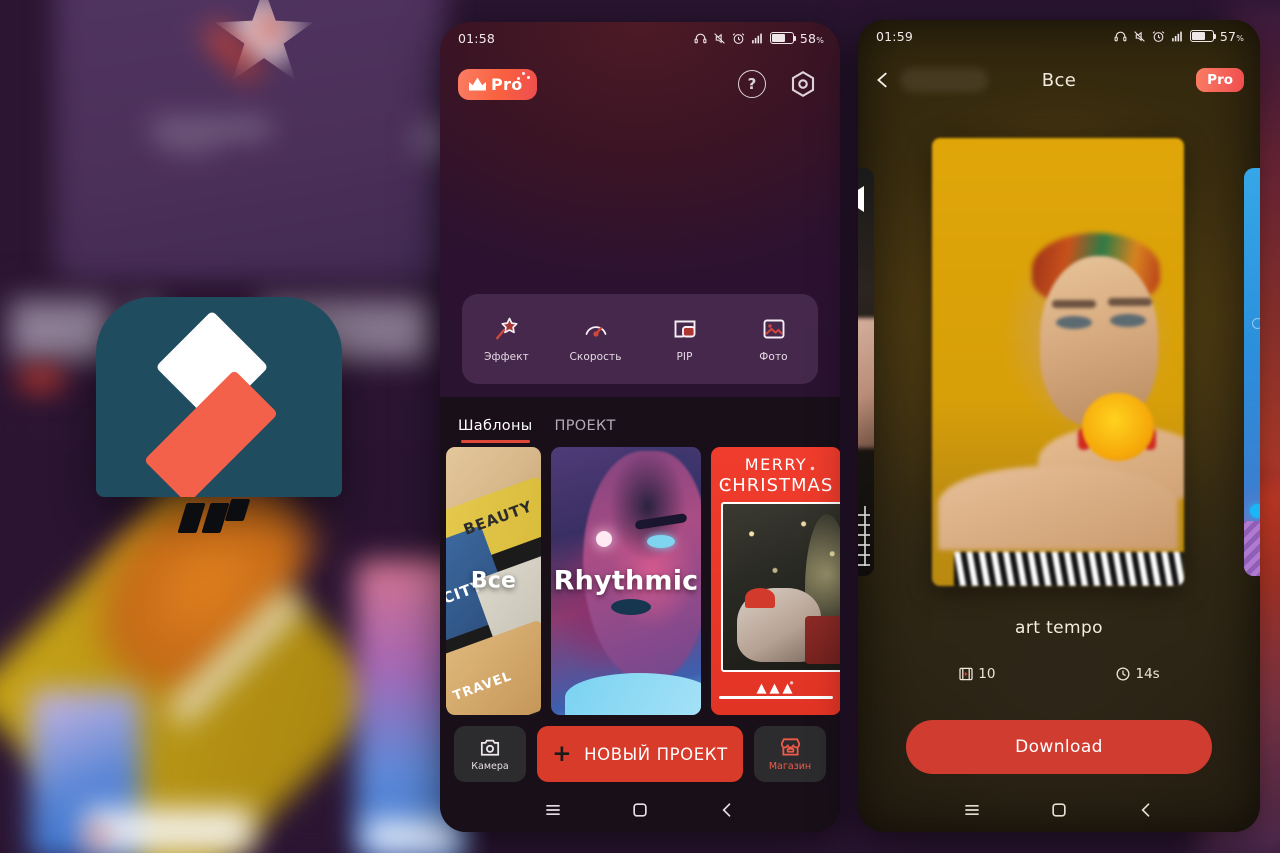  Describe the element at coordinates (684, 339) in the screenshot. I see `tool-pip: PIP` at that location.